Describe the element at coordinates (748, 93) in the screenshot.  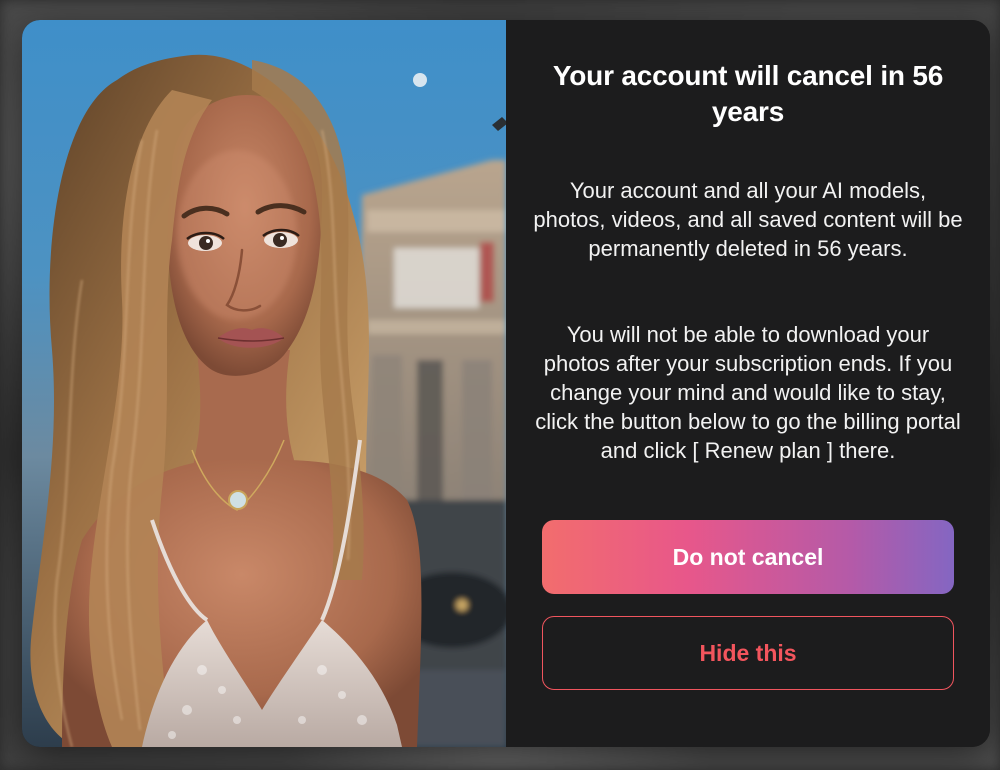
I see `modal-title: Your account will cancel in 56 years` at that location.